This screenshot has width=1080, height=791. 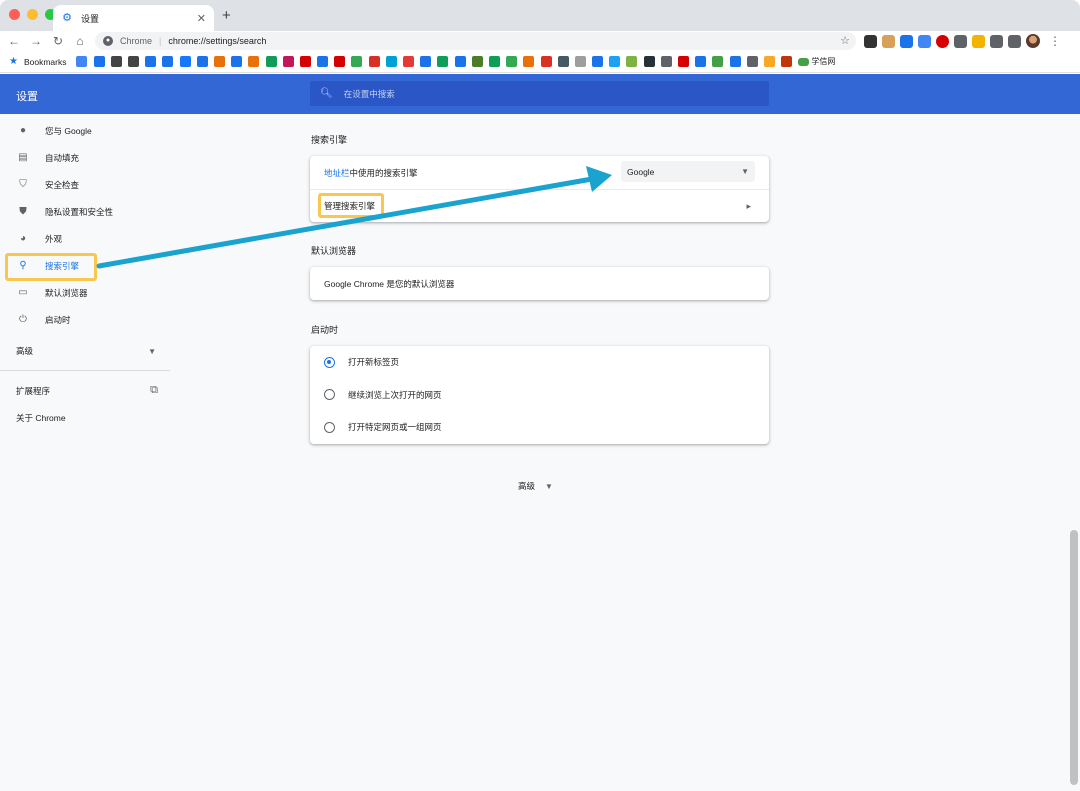 I want to click on sidebar-item-on-startup: ⏻ 启动时, so click(x=85, y=319).